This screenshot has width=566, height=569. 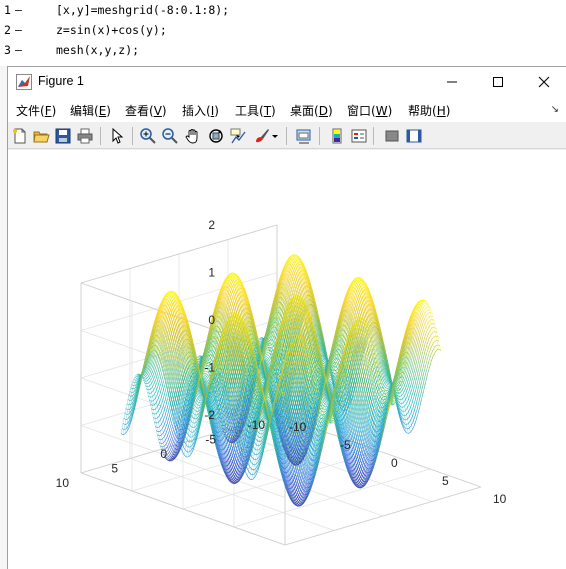 I want to click on brush-button, so click(x=262, y=136).